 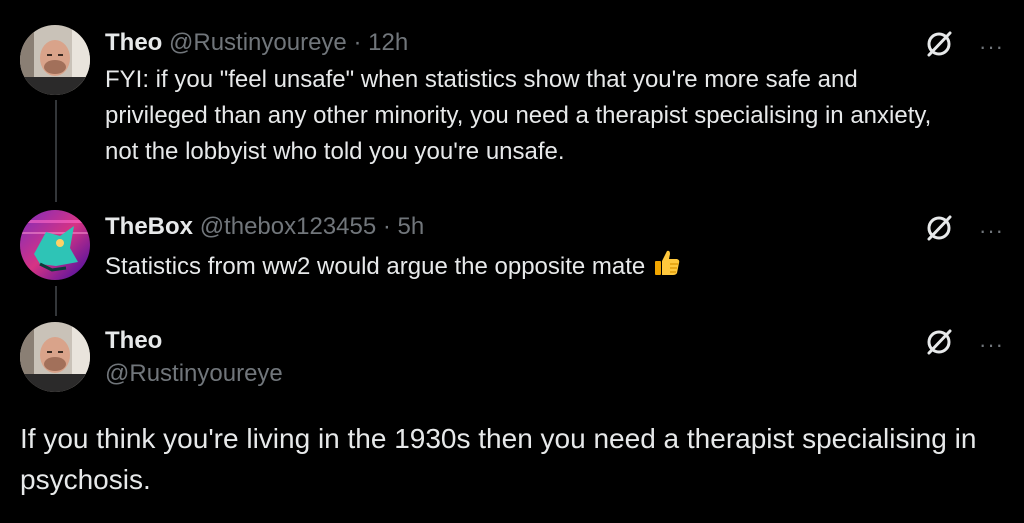 I want to click on user-handle: @thebox123455, so click(x=288, y=226).